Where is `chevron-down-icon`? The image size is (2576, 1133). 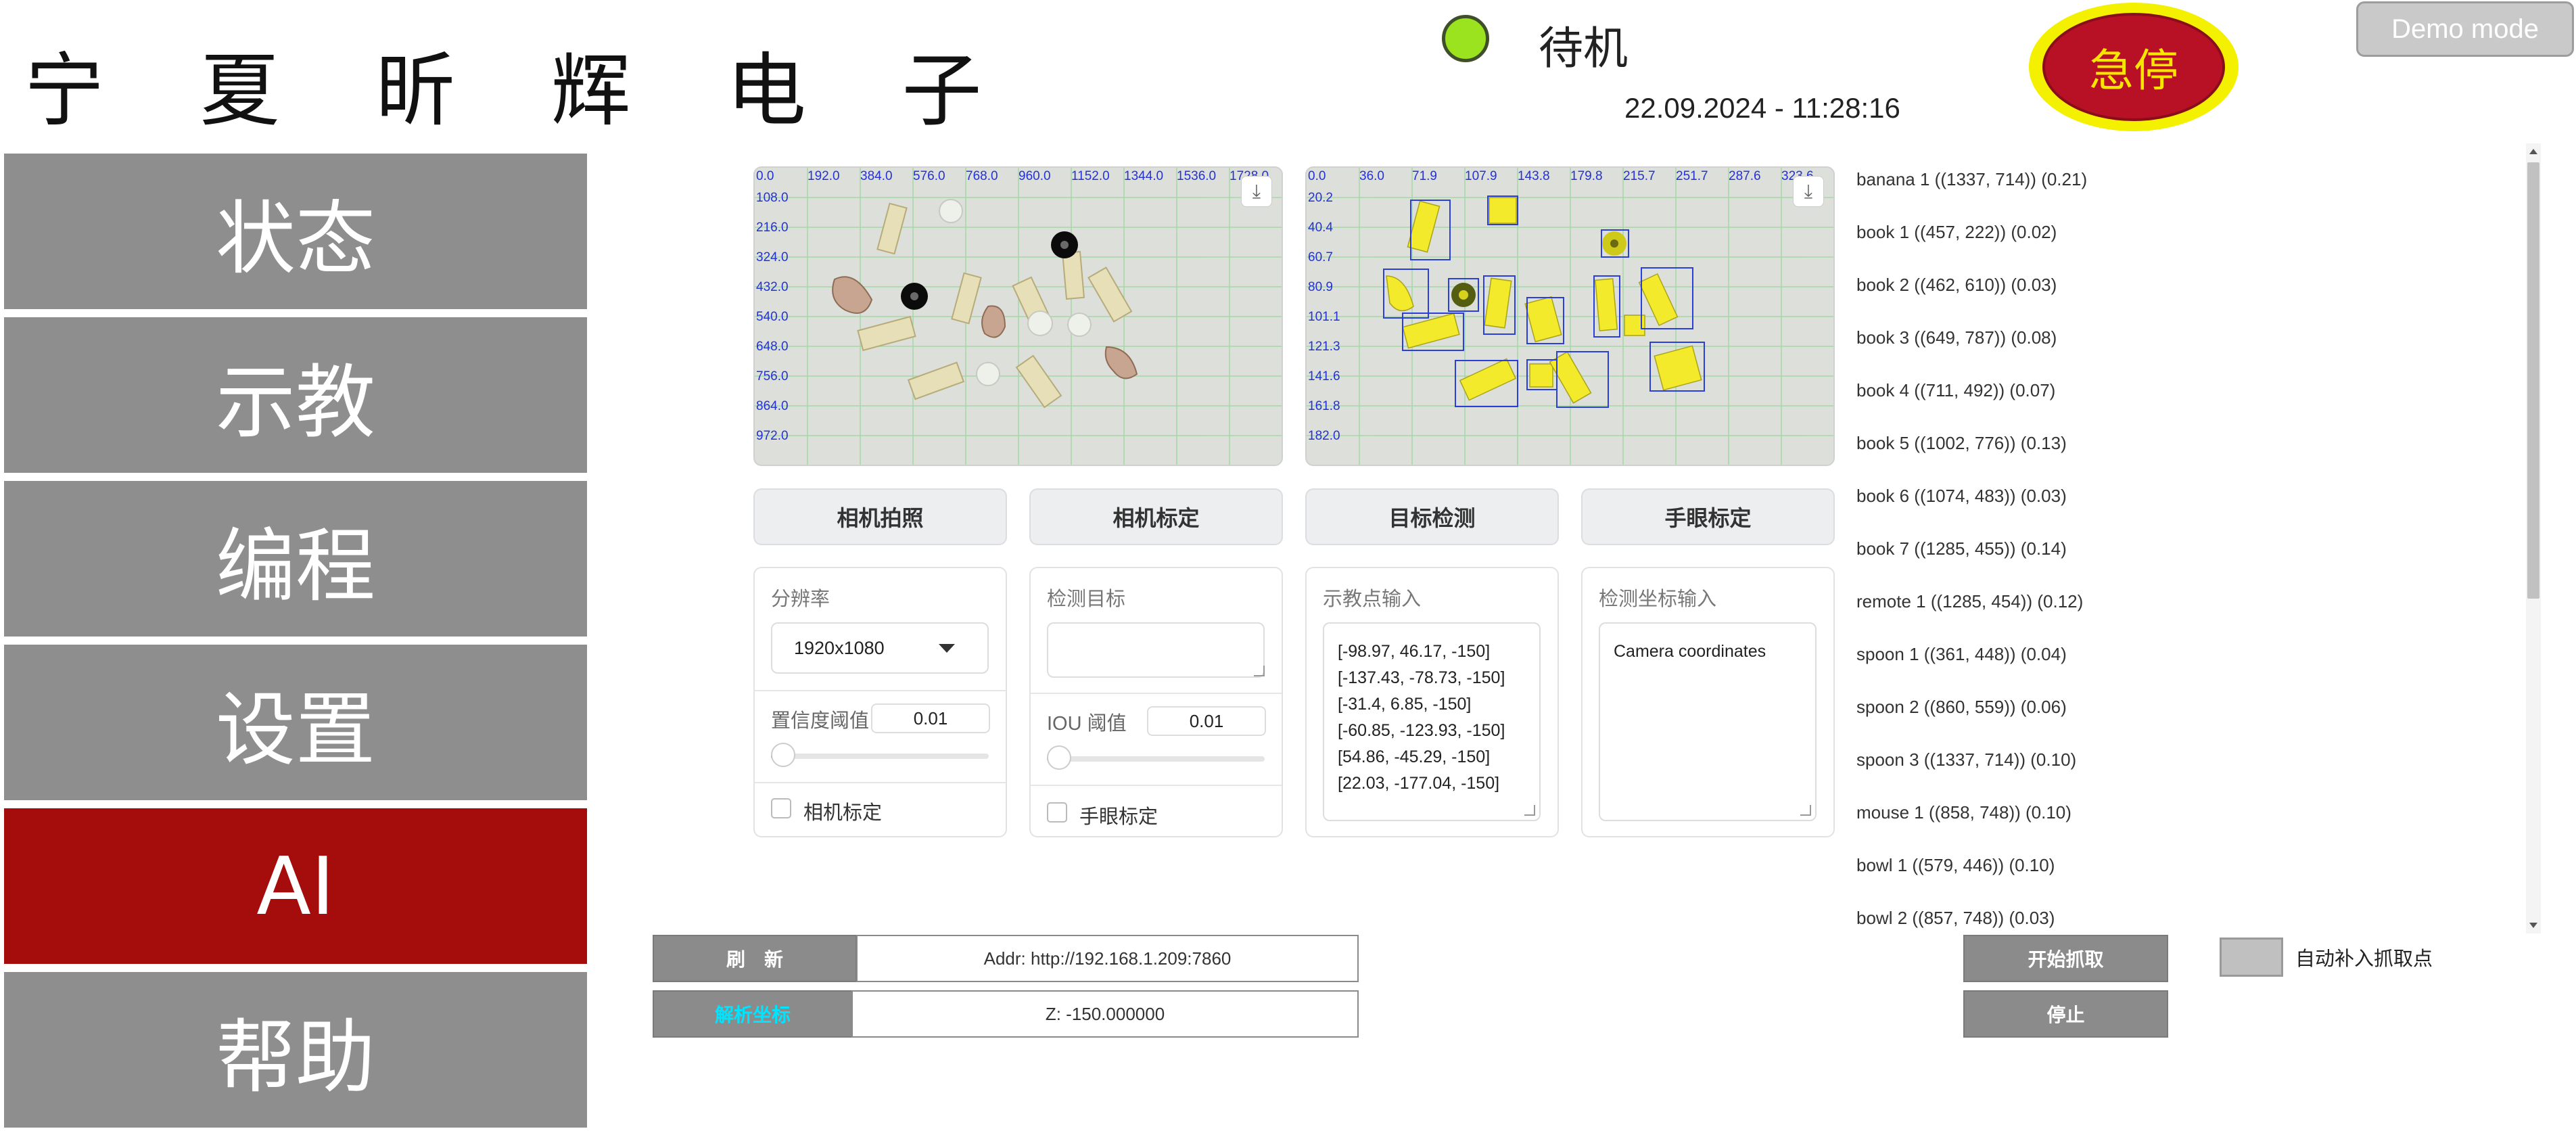
chevron-down-icon is located at coordinates (947, 648).